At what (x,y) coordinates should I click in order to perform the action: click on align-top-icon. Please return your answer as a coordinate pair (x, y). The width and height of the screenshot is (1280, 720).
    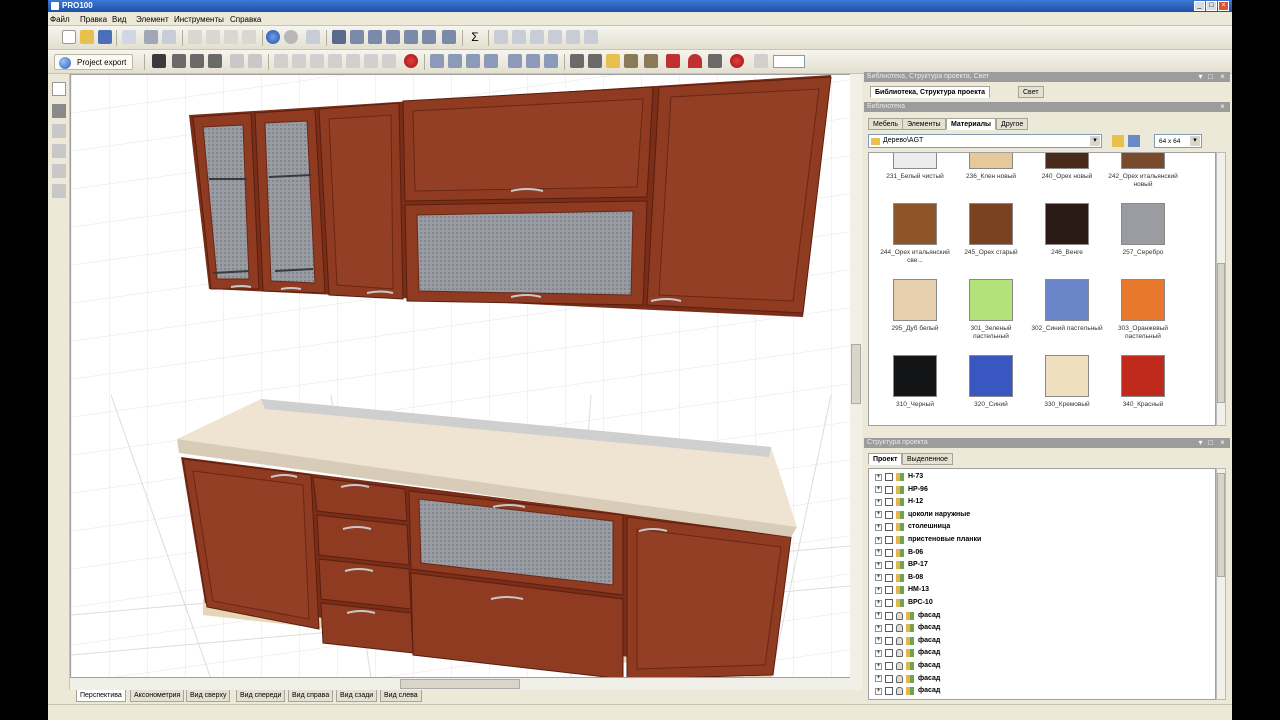
    Looking at the image, I should click on (555, 37).